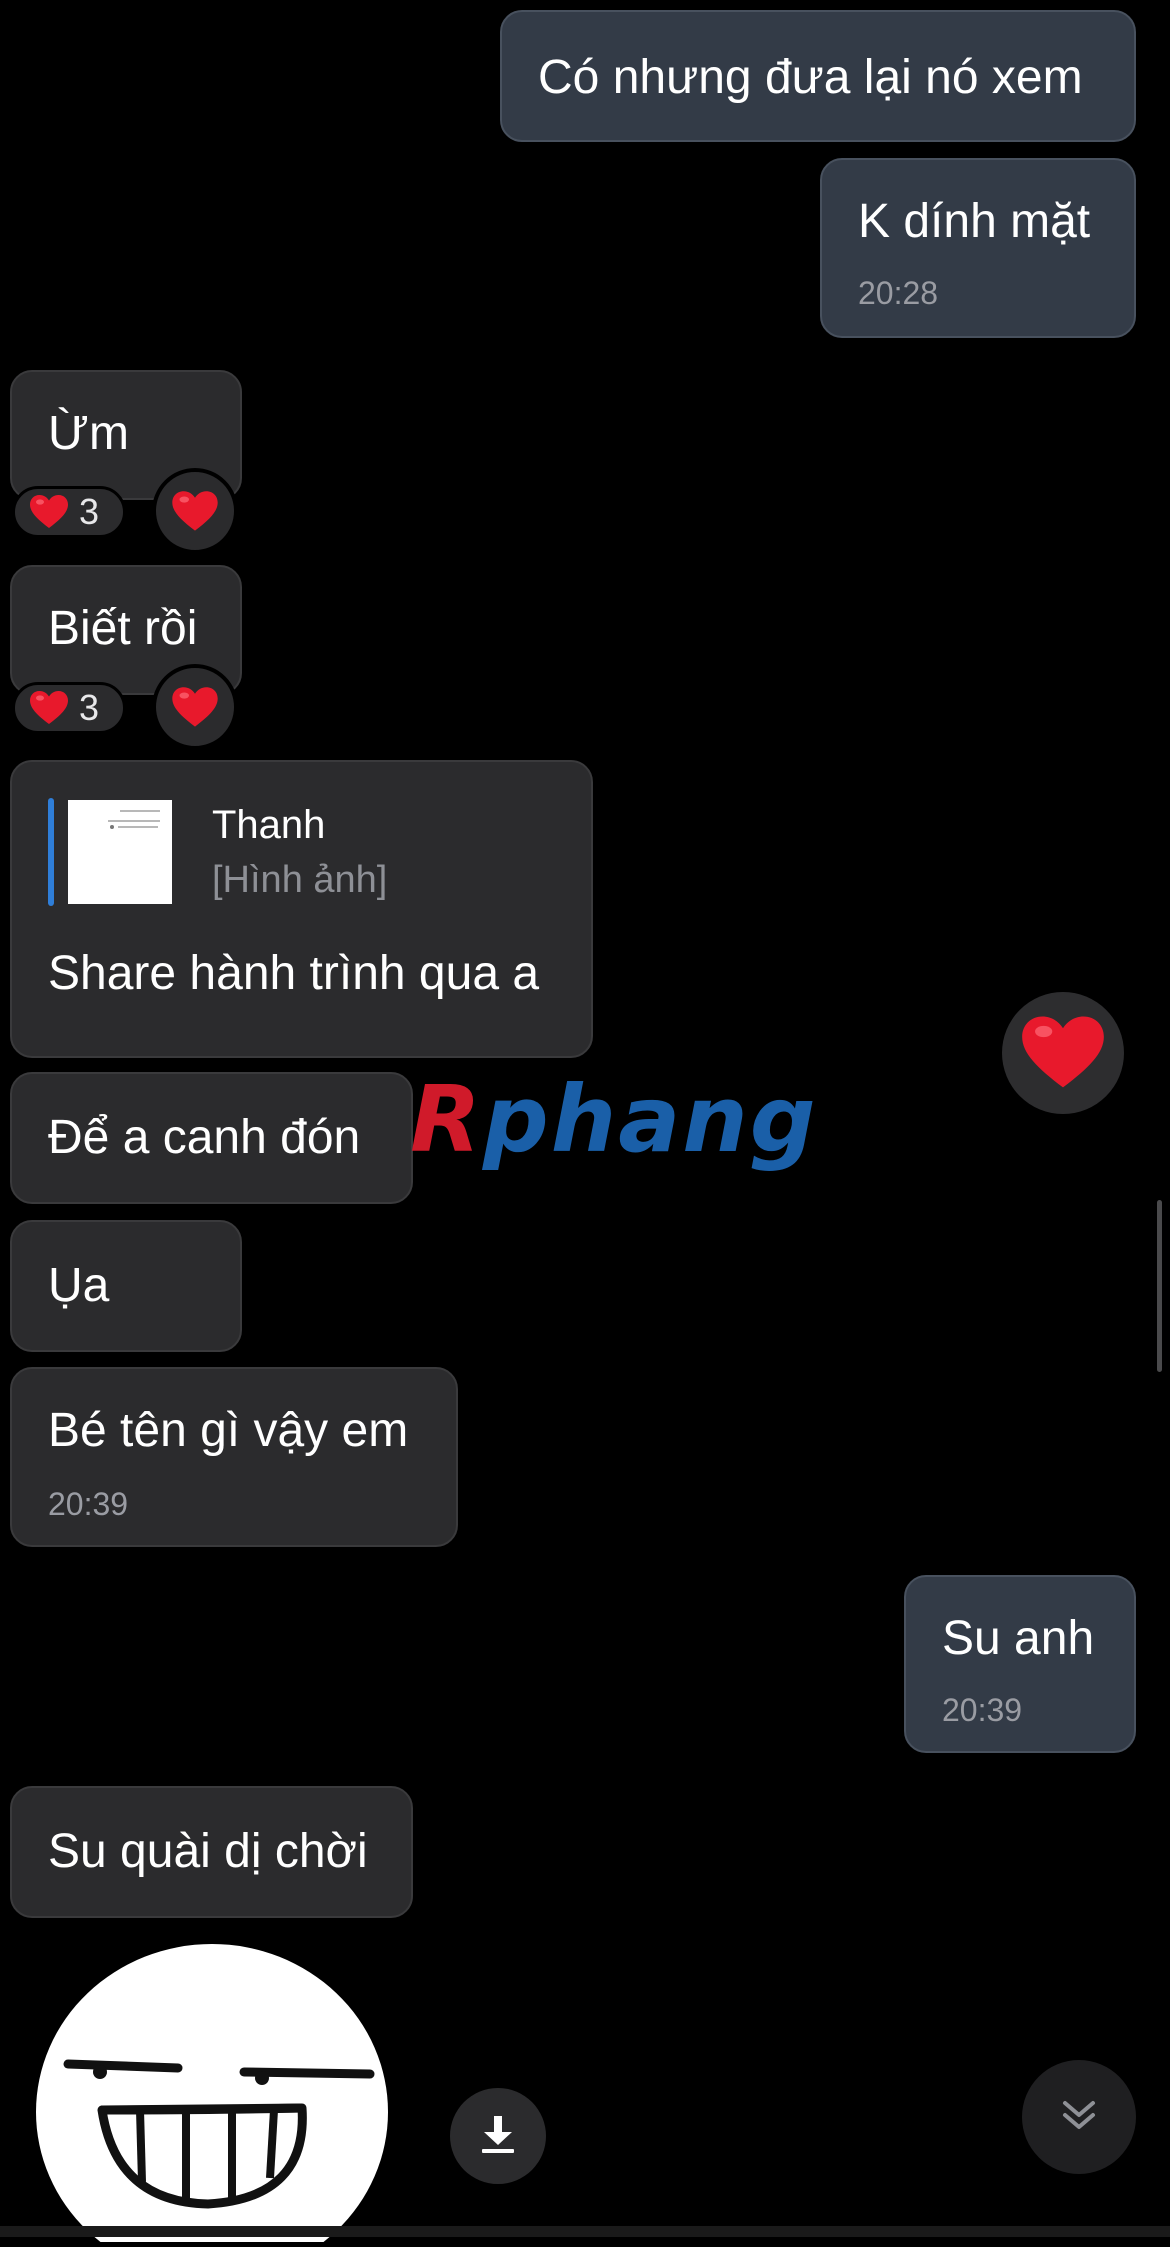  What do you see at coordinates (126, 1286) in the screenshot?
I see `incoming-message: Ụa` at bounding box center [126, 1286].